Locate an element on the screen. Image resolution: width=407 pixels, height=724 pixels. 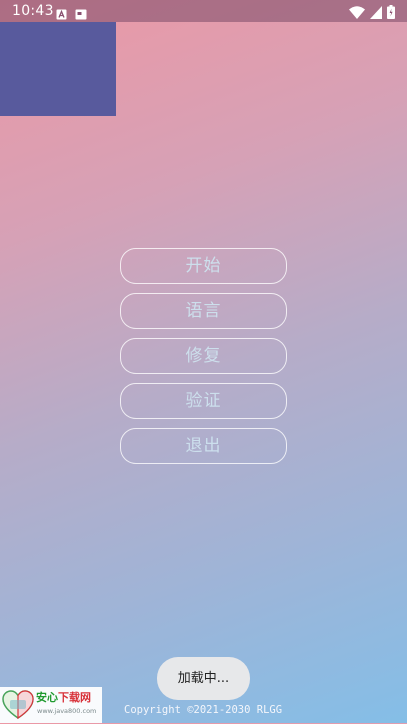
status-bar: 10:43 is located at coordinates (203, 11).